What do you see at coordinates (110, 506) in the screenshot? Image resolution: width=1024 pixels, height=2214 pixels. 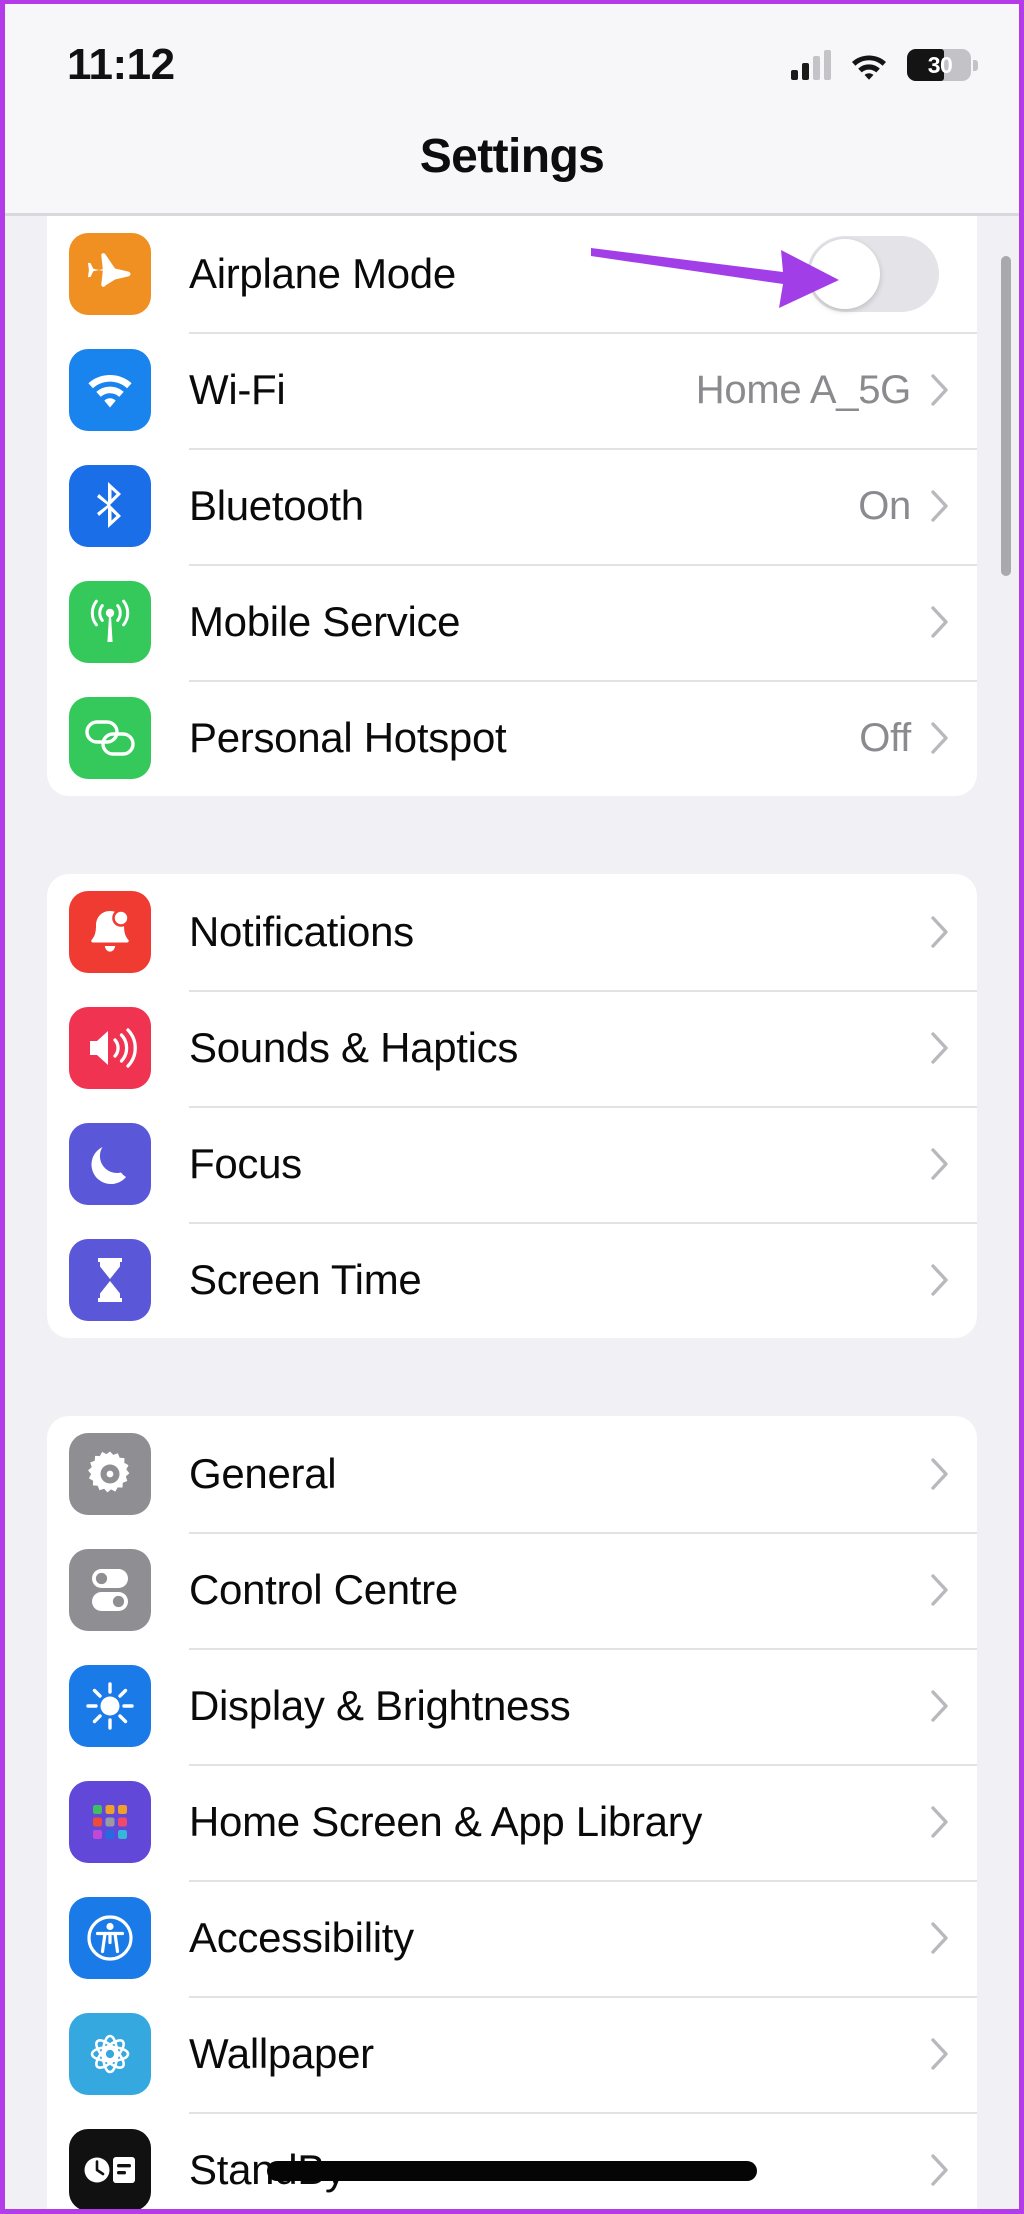 I see `bluetooth-icon` at bounding box center [110, 506].